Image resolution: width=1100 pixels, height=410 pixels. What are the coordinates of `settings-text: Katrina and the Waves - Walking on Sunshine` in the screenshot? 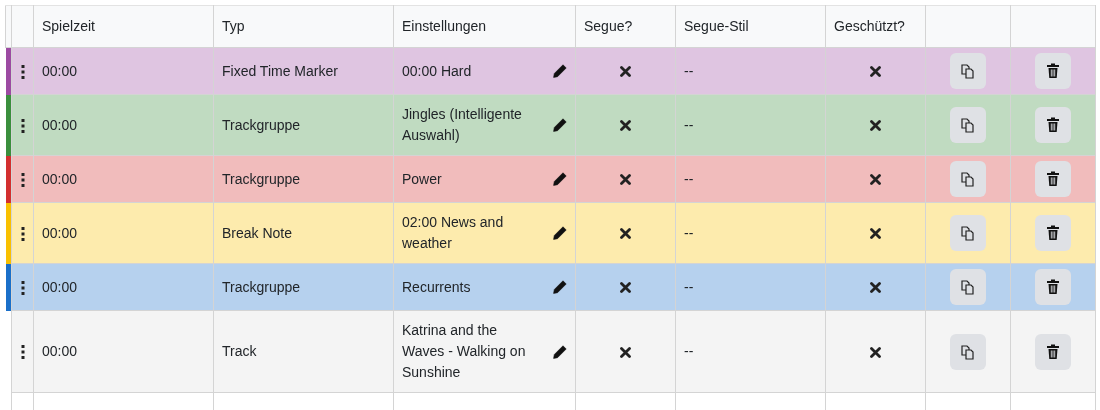 It's located at (464, 351).